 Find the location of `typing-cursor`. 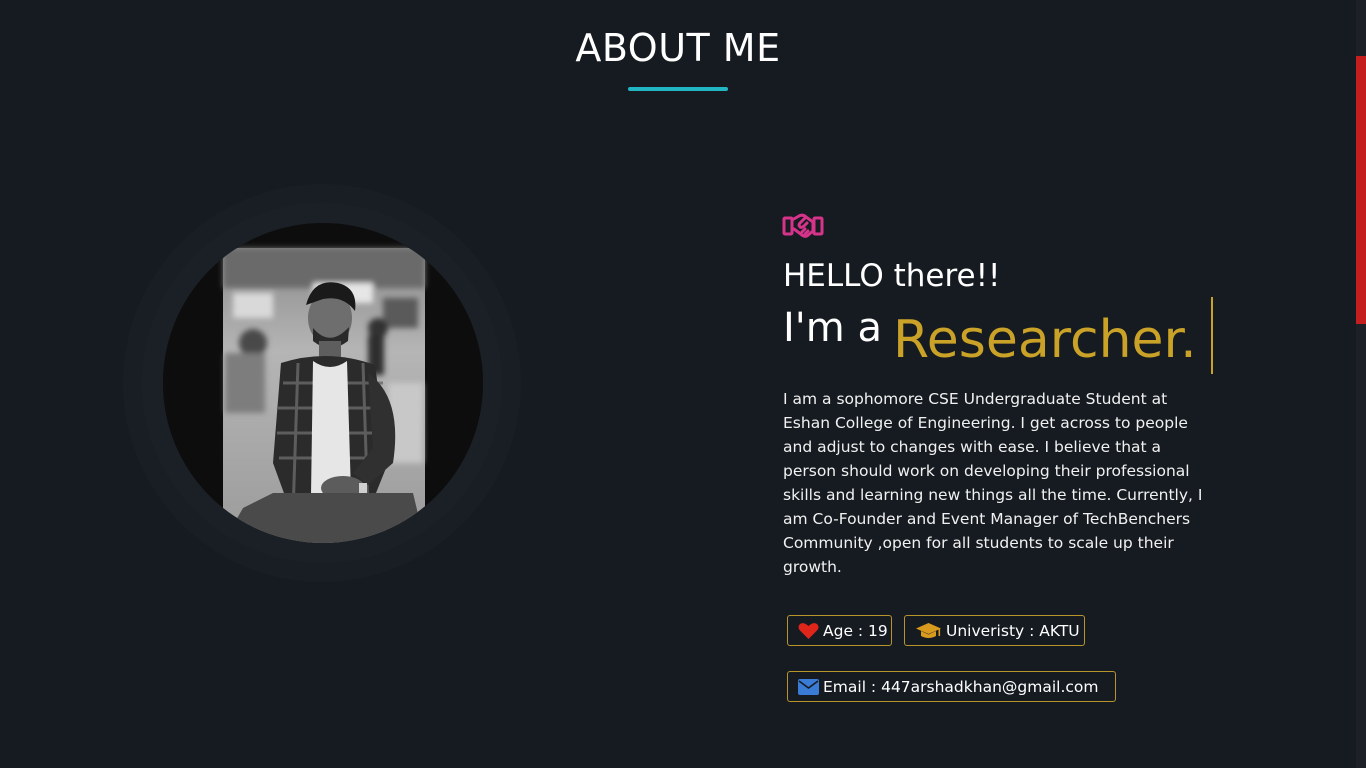

typing-cursor is located at coordinates (1212, 335).